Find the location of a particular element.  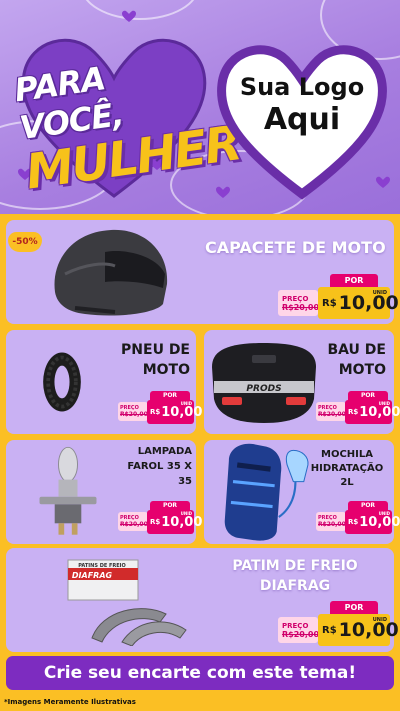

brake-pads-icon: PATINS DE FREIO DIAFRAG is located at coordinates (127, 602).